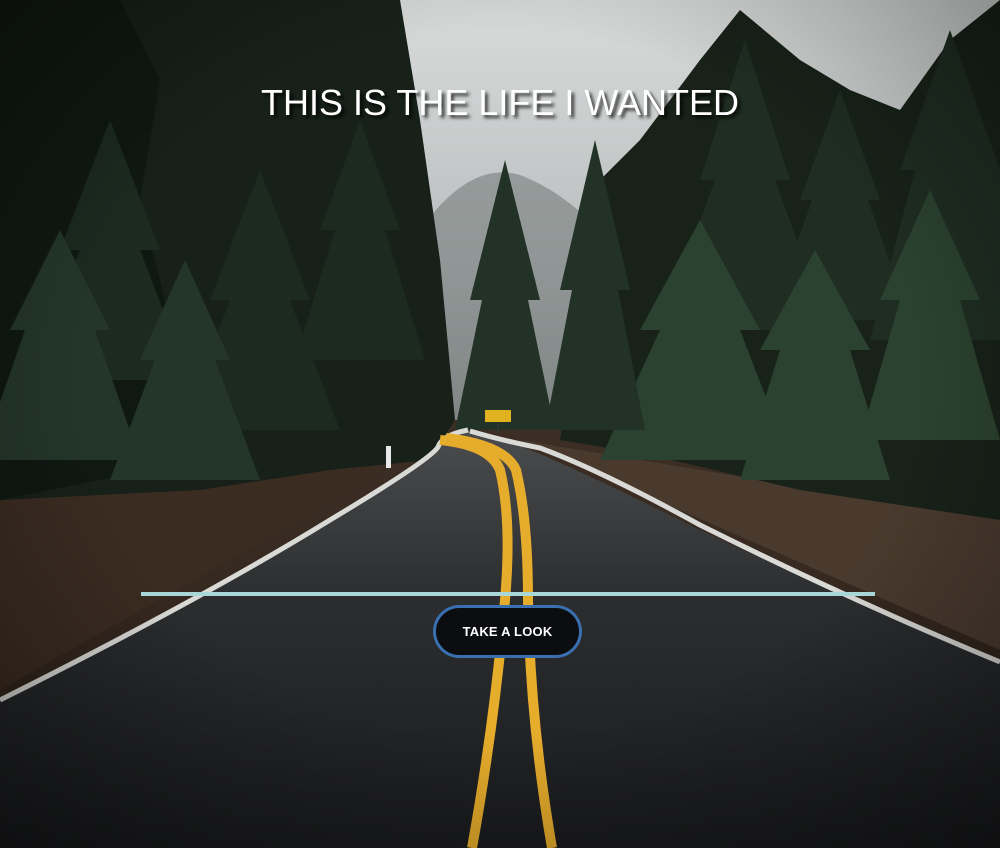 The image size is (1000, 848). Describe the element at coordinates (500, 102) in the screenshot. I see `hero-title: THIS IS THE LIFE I WANTED` at that location.